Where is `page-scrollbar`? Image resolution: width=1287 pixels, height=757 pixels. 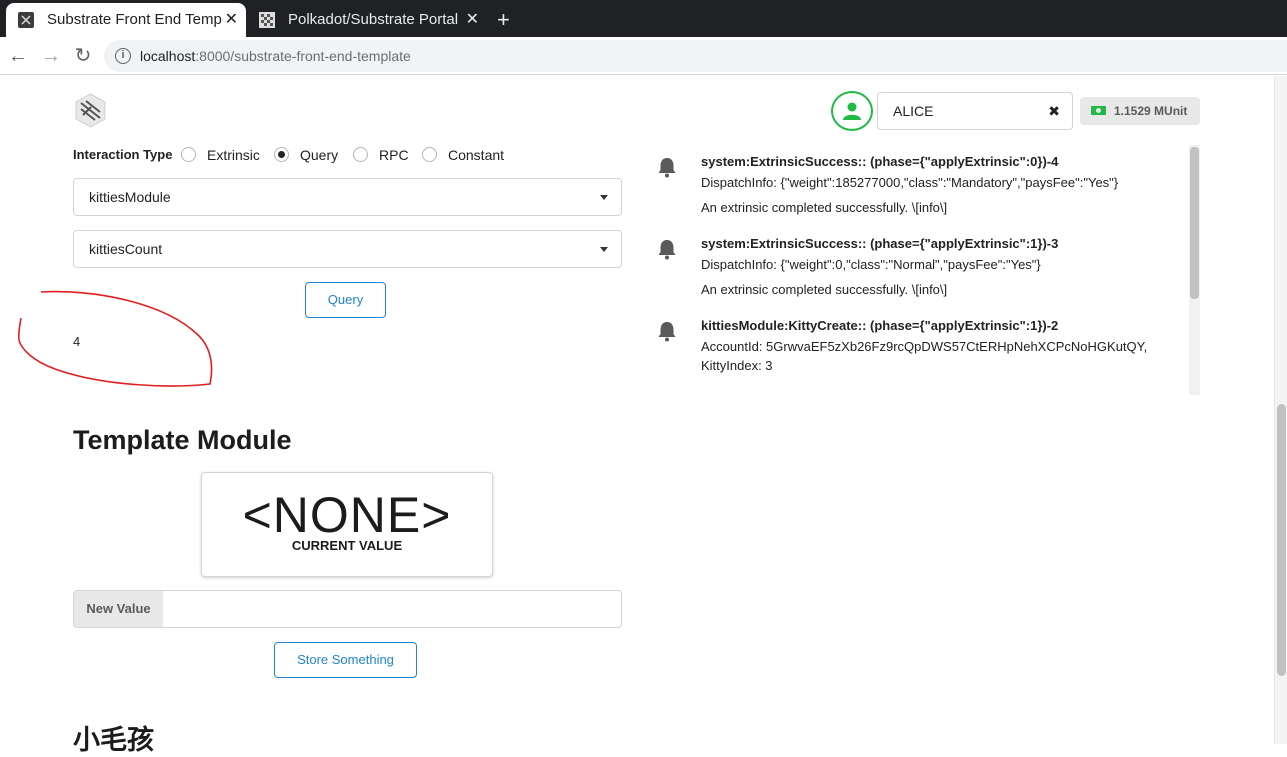
page-scrollbar is located at coordinates (1280, 410).